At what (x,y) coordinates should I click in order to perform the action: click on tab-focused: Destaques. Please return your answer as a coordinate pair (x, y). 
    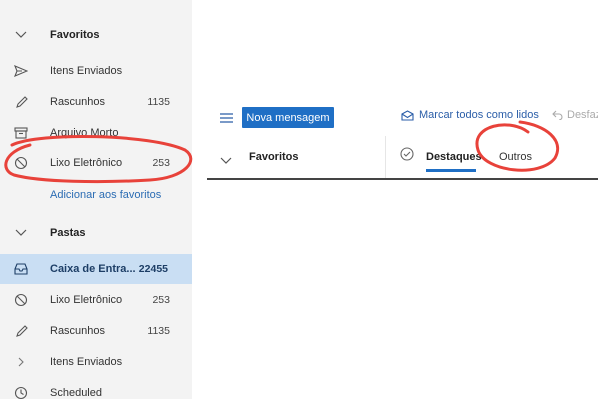
    Looking at the image, I should click on (454, 157).